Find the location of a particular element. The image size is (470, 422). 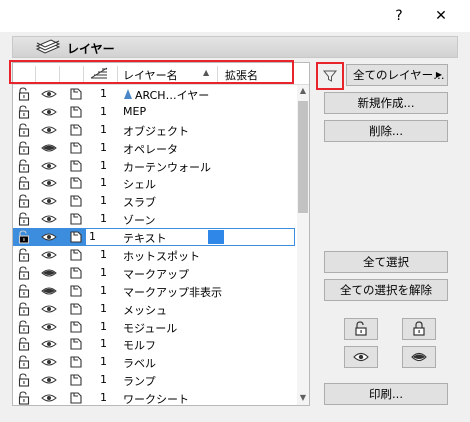

lock-selected-button is located at coordinates (419, 329).